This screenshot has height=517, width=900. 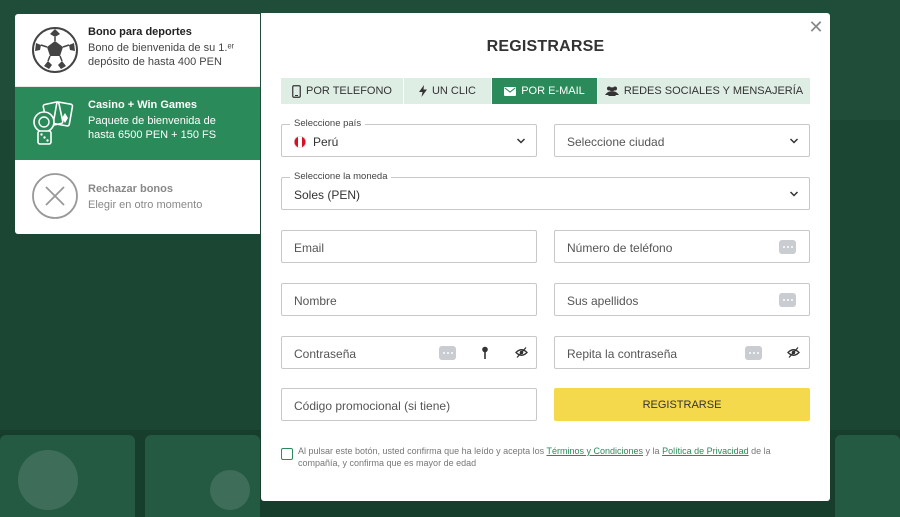 I want to click on tab-label: POR E-MAIL, so click(x=553, y=91).